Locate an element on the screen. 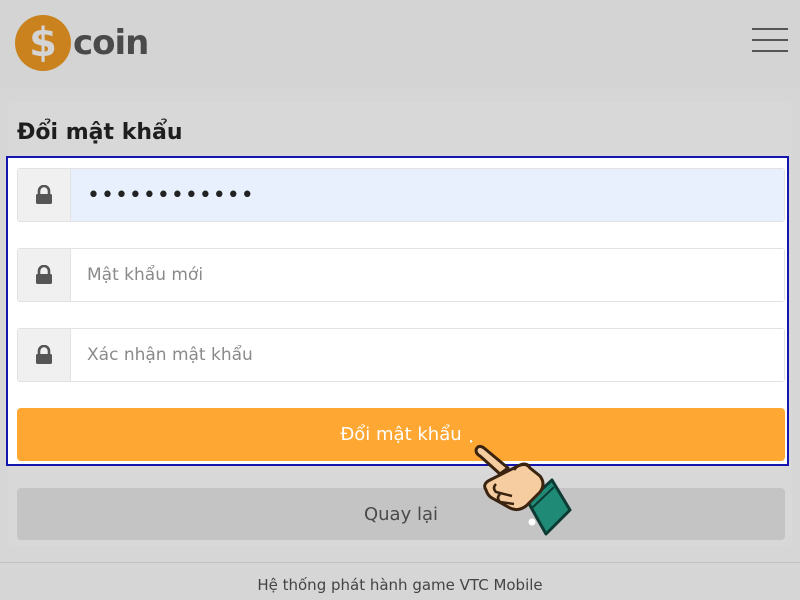  confirm-password-field is located at coordinates (401, 355).